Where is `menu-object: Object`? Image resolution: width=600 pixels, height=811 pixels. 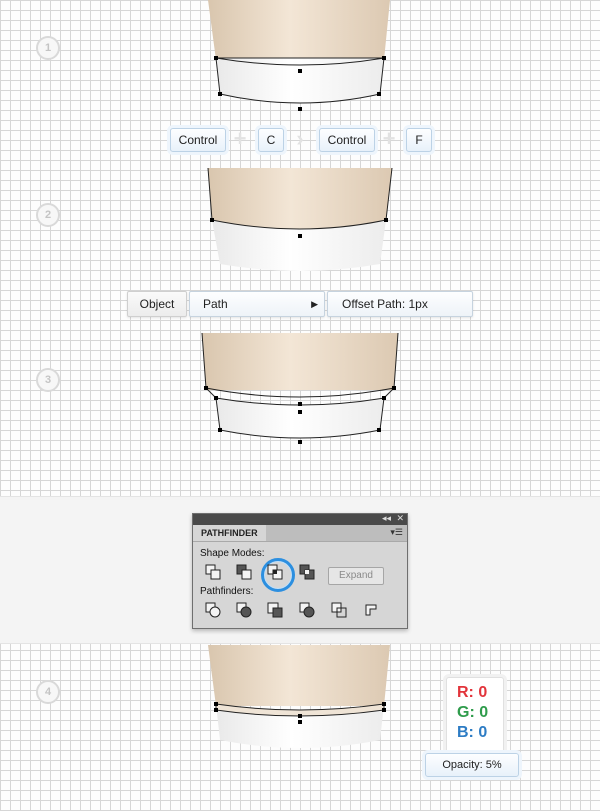 menu-object: Object is located at coordinates (157, 304).